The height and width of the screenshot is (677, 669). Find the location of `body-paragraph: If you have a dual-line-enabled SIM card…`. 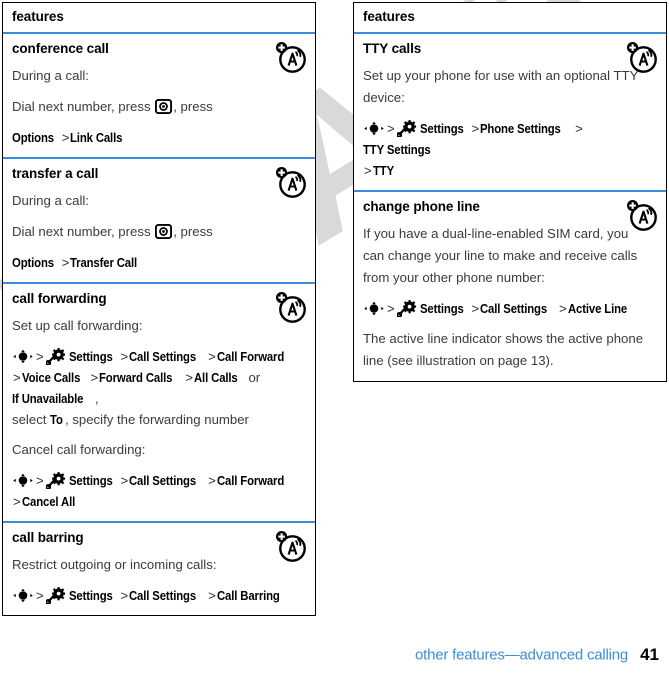

body-paragraph: If you have a dual-line-enabled SIM card… is located at coordinates (500, 255).